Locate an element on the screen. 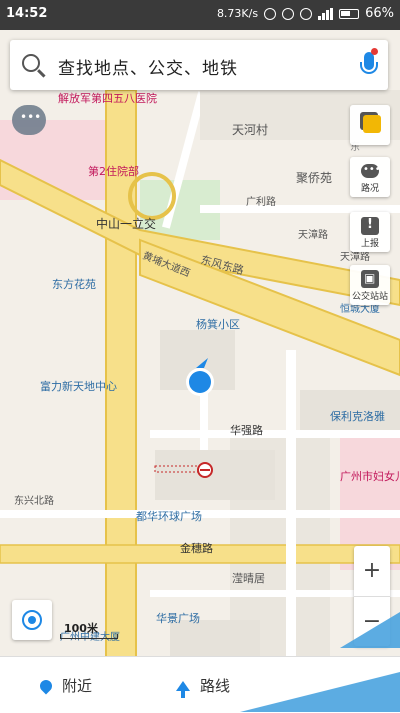 The width and height of the screenshot is (400, 713). route-arrow-icon is located at coordinates (183, 689).